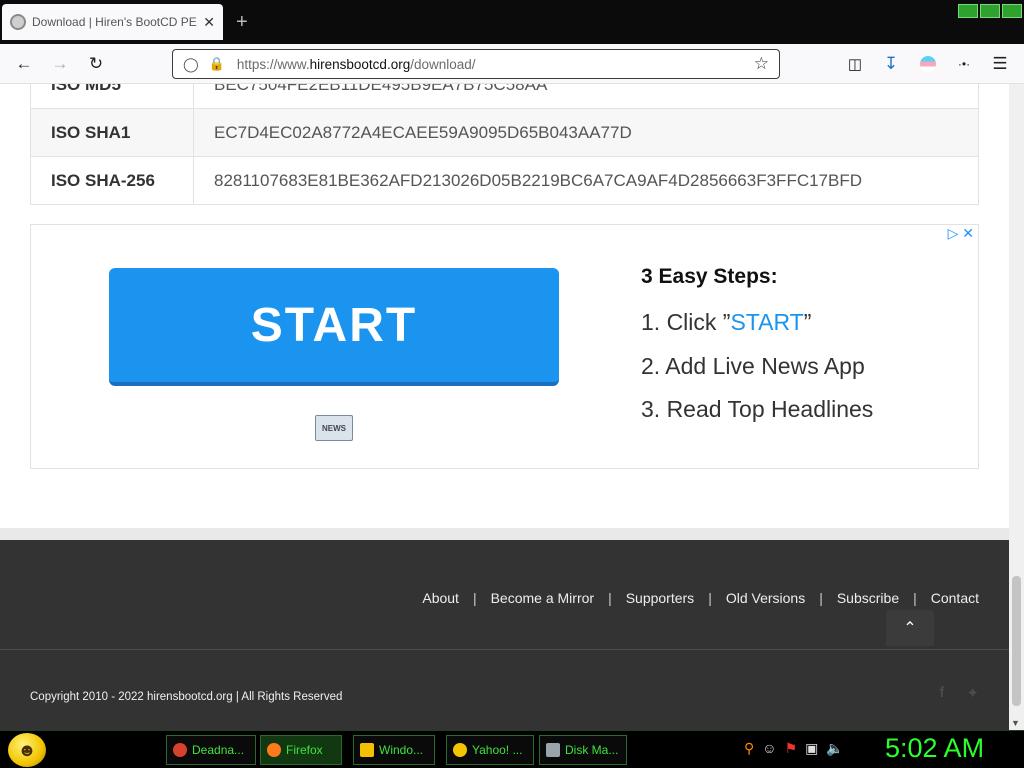  I want to click on page-scrollbar: ▼, so click(1016, 407).